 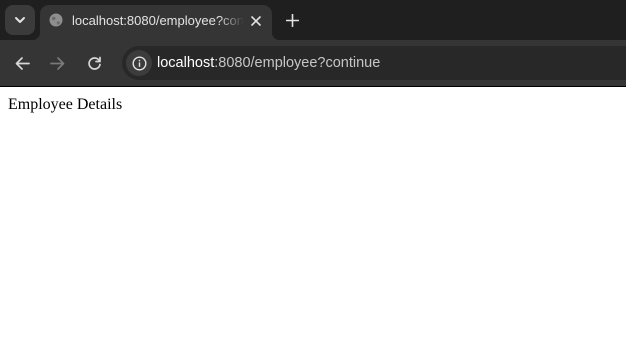 What do you see at coordinates (56, 20) in the screenshot?
I see `globe-icon` at bounding box center [56, 20].